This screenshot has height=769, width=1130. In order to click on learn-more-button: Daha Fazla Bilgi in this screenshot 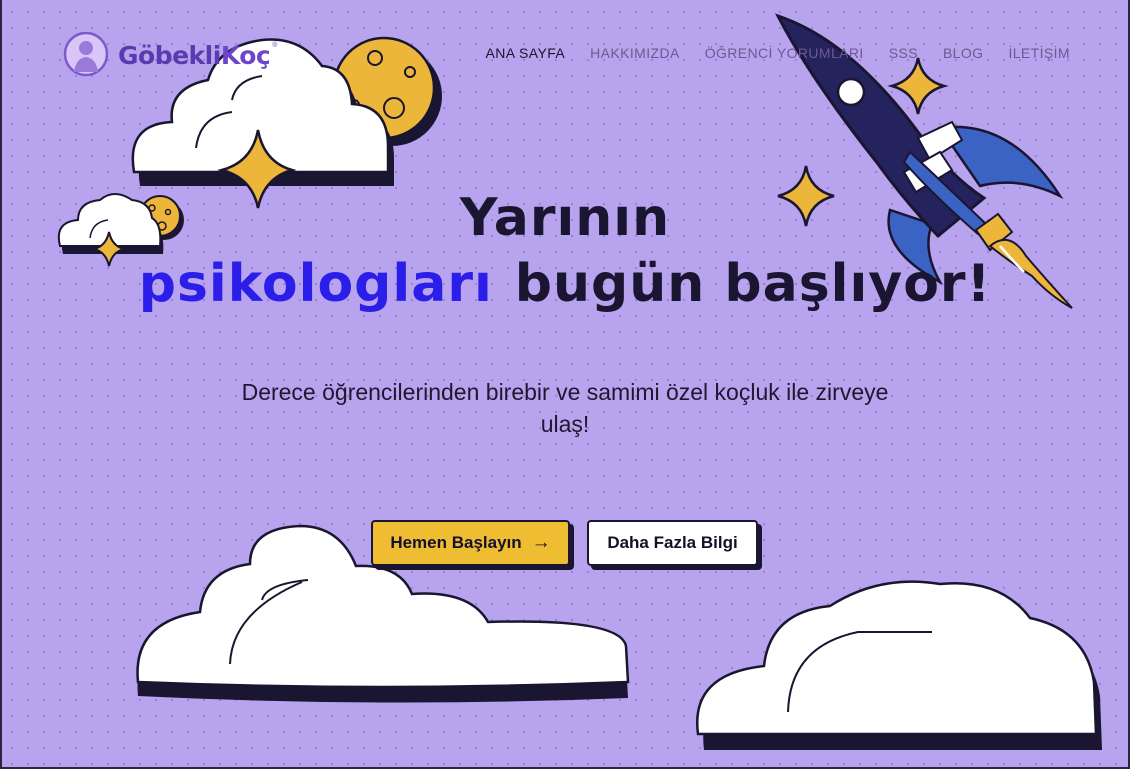, I will do `click(672, 543)`.